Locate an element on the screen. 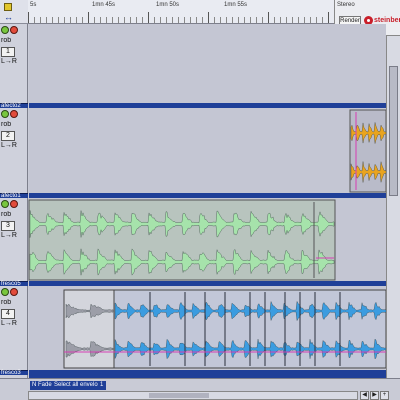  track-name-bar: afecto1 is located at coordinates (14, 196).